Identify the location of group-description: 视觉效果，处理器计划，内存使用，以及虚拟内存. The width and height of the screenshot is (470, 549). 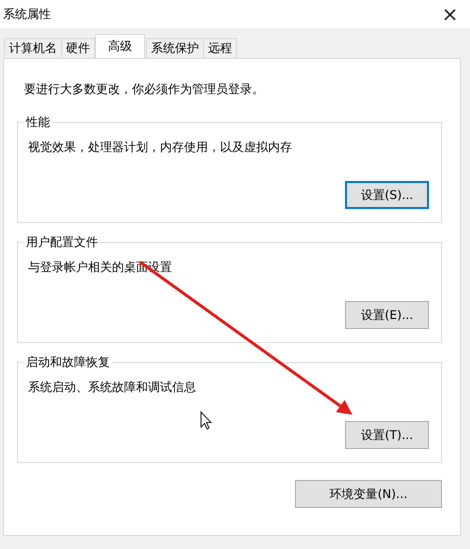
(160, 147).